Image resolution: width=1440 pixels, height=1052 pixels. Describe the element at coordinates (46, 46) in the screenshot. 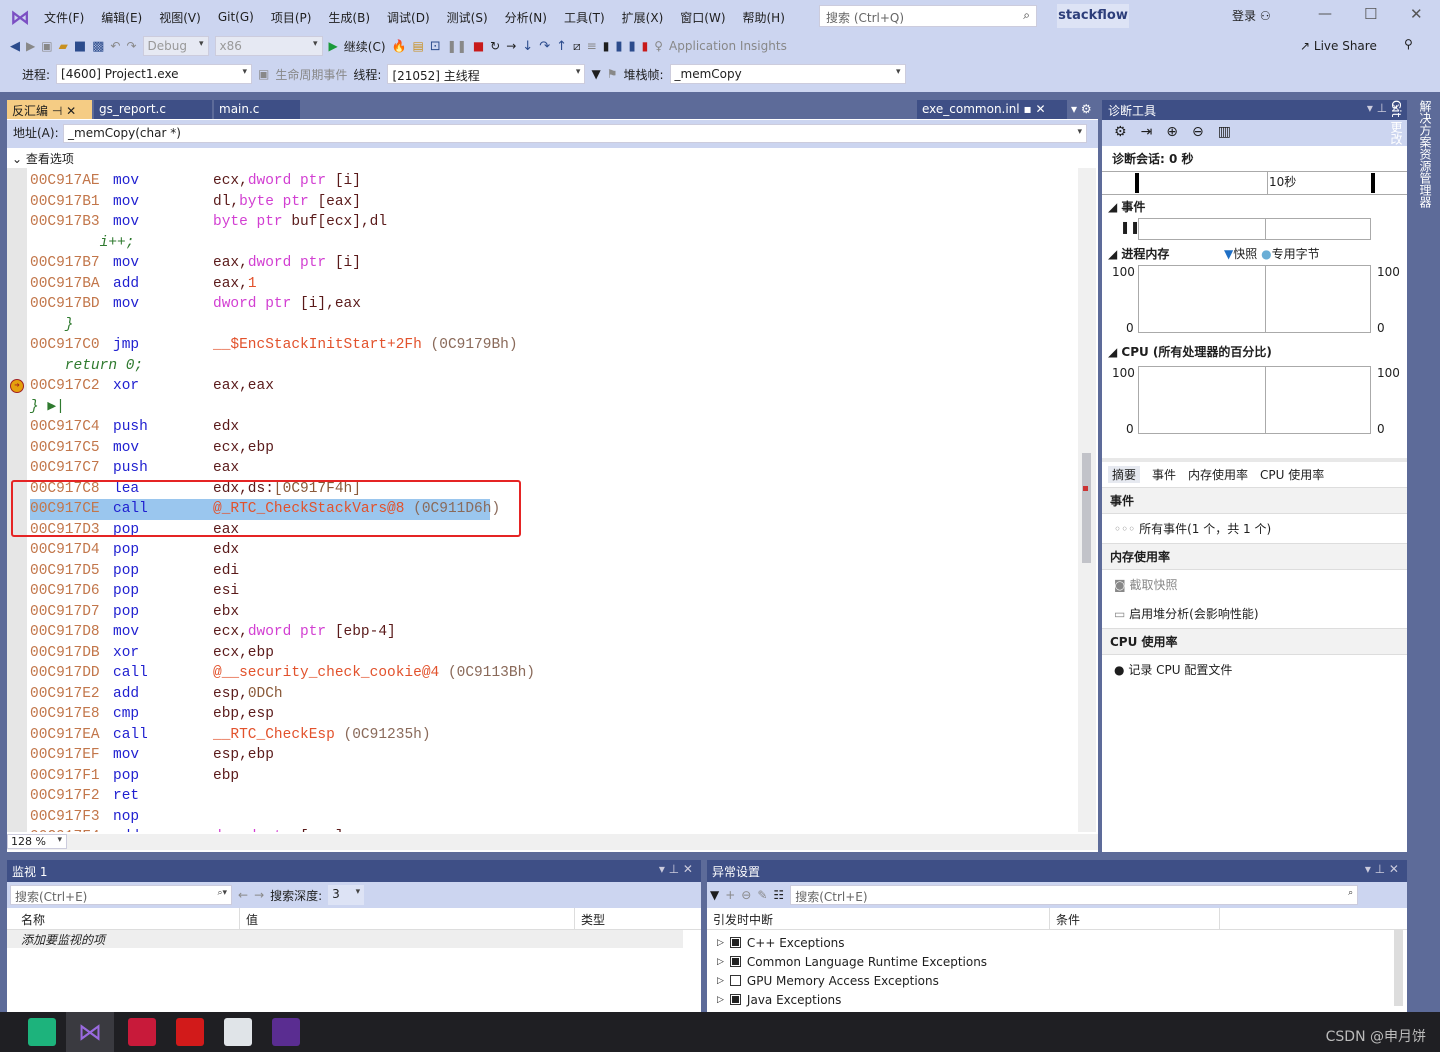

I see `new-item-icon: ▣` at that location.